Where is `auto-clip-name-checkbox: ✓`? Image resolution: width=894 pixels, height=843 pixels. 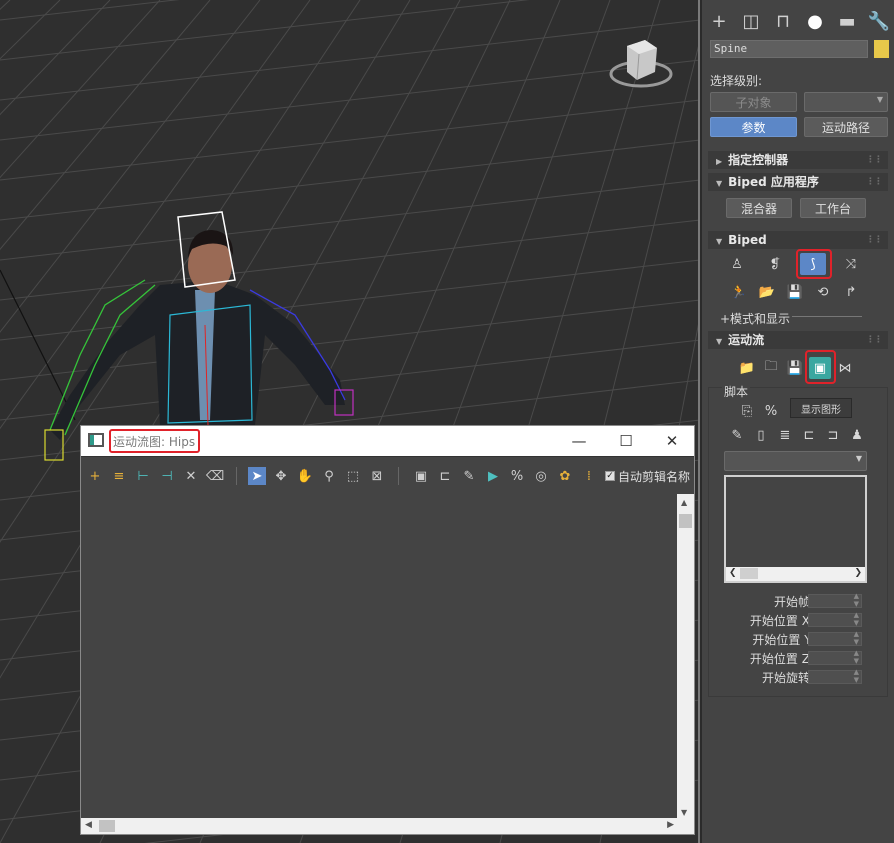 auto-clip-name-checkbox: ✓ is located at coordinates (610, 476).